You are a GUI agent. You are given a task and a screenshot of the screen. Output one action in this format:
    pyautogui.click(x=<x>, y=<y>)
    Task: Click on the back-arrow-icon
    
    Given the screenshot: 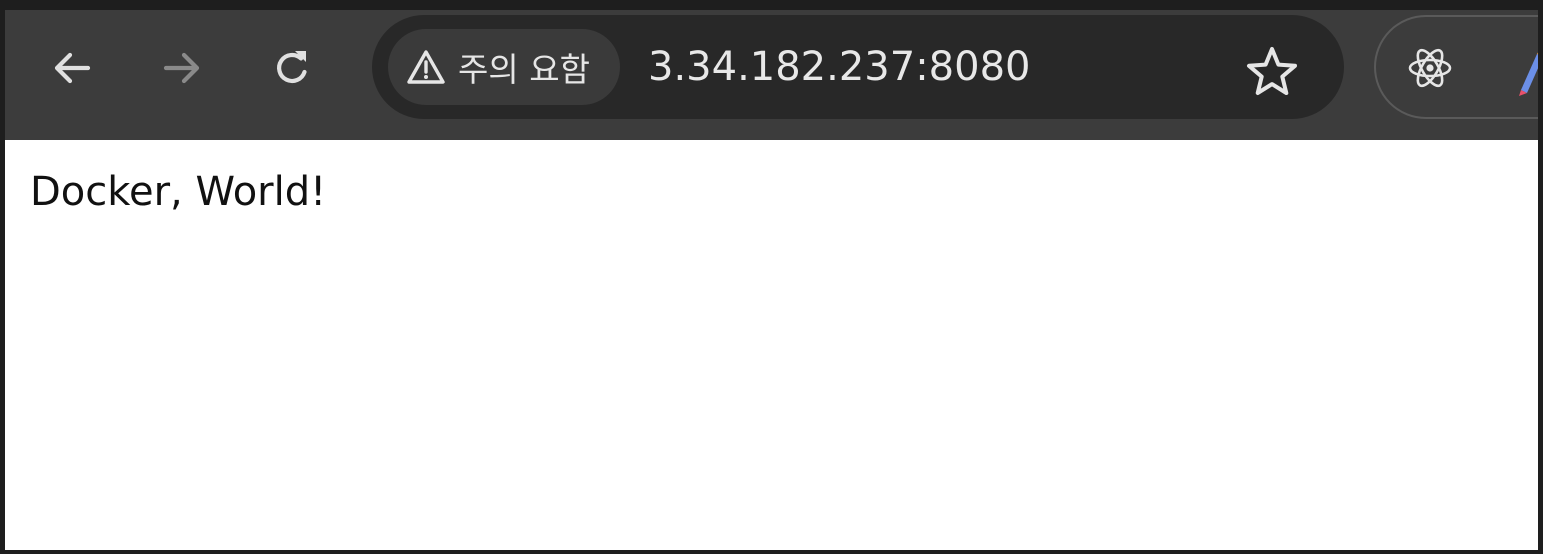 What is the action you would take?
    pyautogui.click(x=72, y=68)
    